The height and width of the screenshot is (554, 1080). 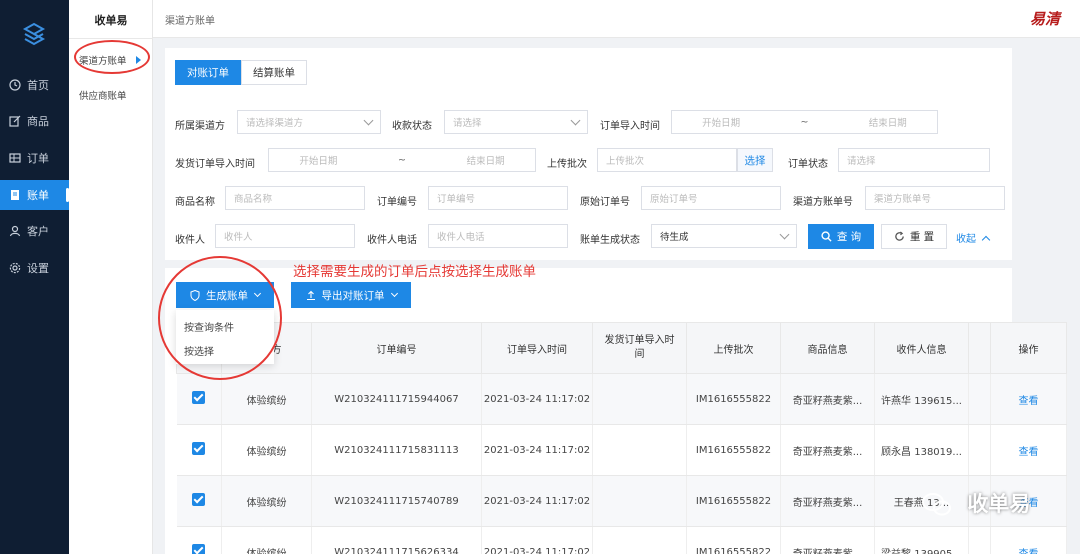 I want to click on tab-settlement-bills: 结算账单, so click(x=274, y=72).